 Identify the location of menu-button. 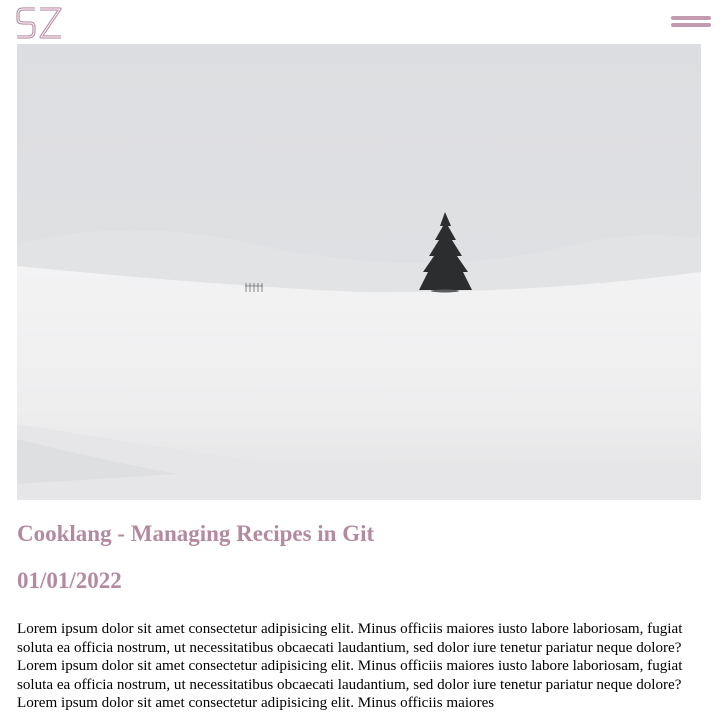
(691, 24).